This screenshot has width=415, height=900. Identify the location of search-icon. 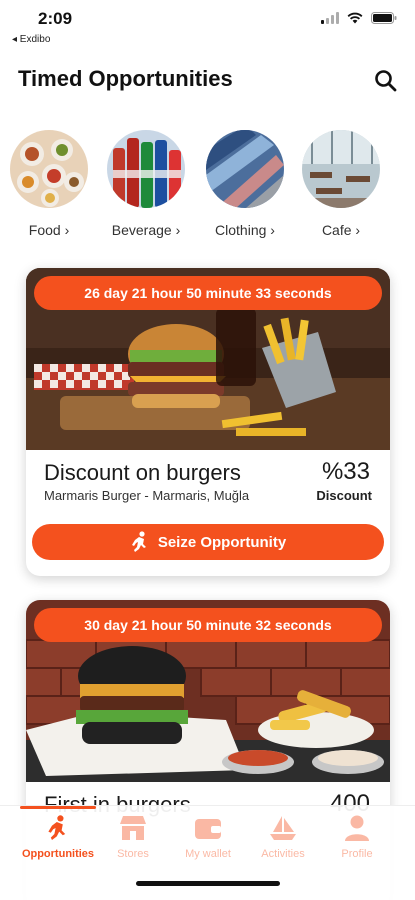
(386, 81).